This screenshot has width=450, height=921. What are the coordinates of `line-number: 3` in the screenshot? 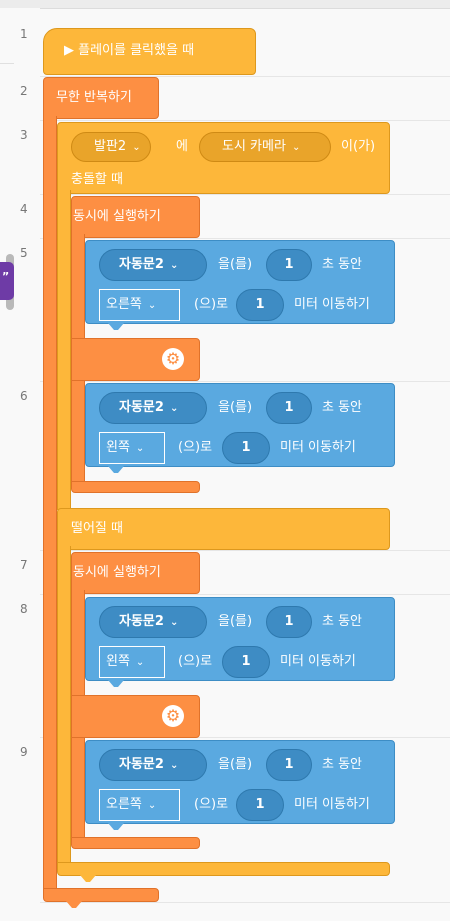 It's located at (24, 135).